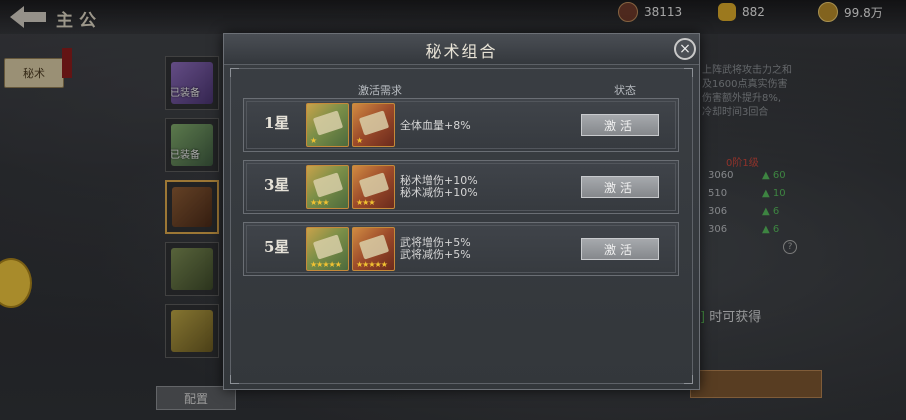 Image resolution: width=906 pixels, height=420 pixels. I want to click on combo-effects: 秘术增伤+10% 秘术减伤+10%, so click(439, 187).